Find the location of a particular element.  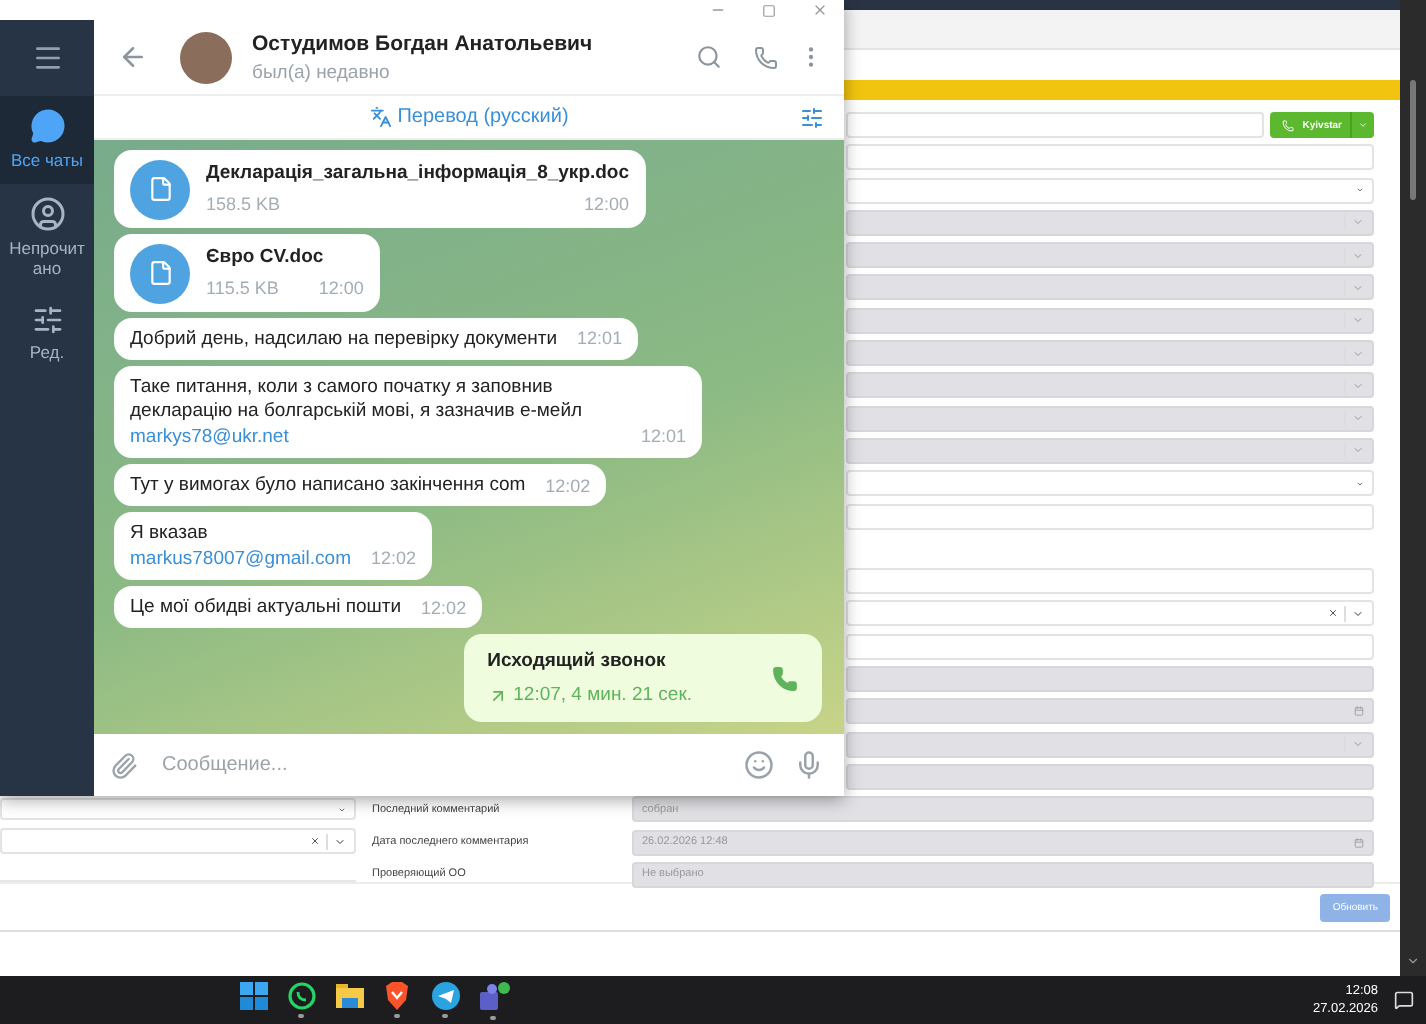

chat-phone-icon is located at coordinates (301, 996).